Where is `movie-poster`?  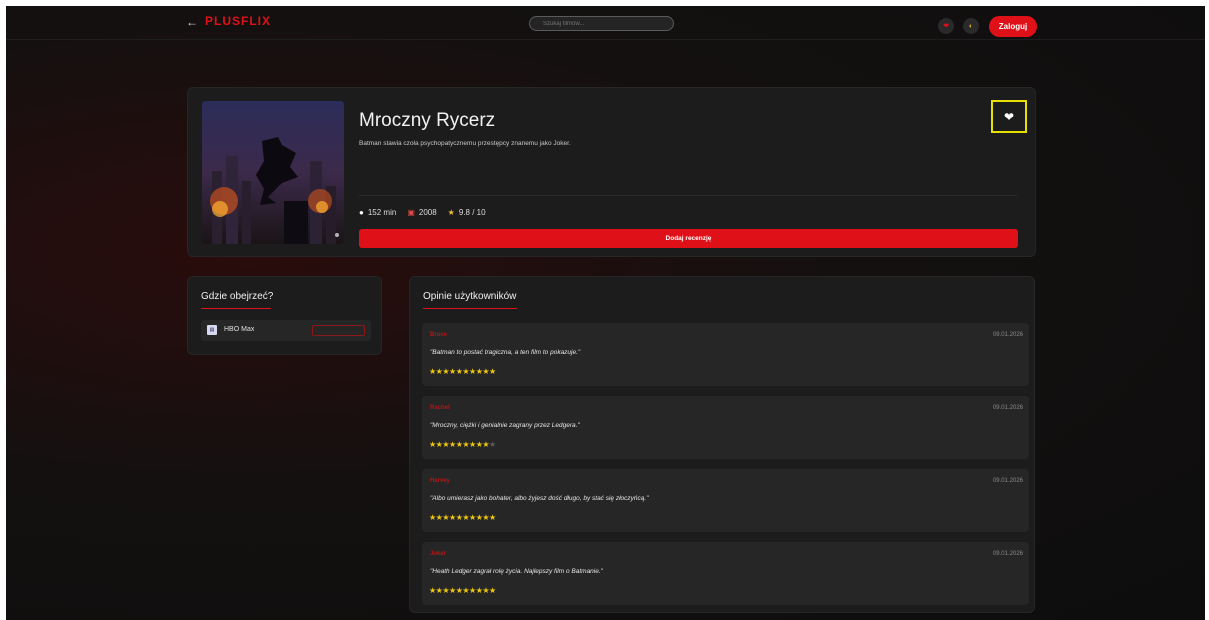 movie-poster is located at coordinates (273, 172).